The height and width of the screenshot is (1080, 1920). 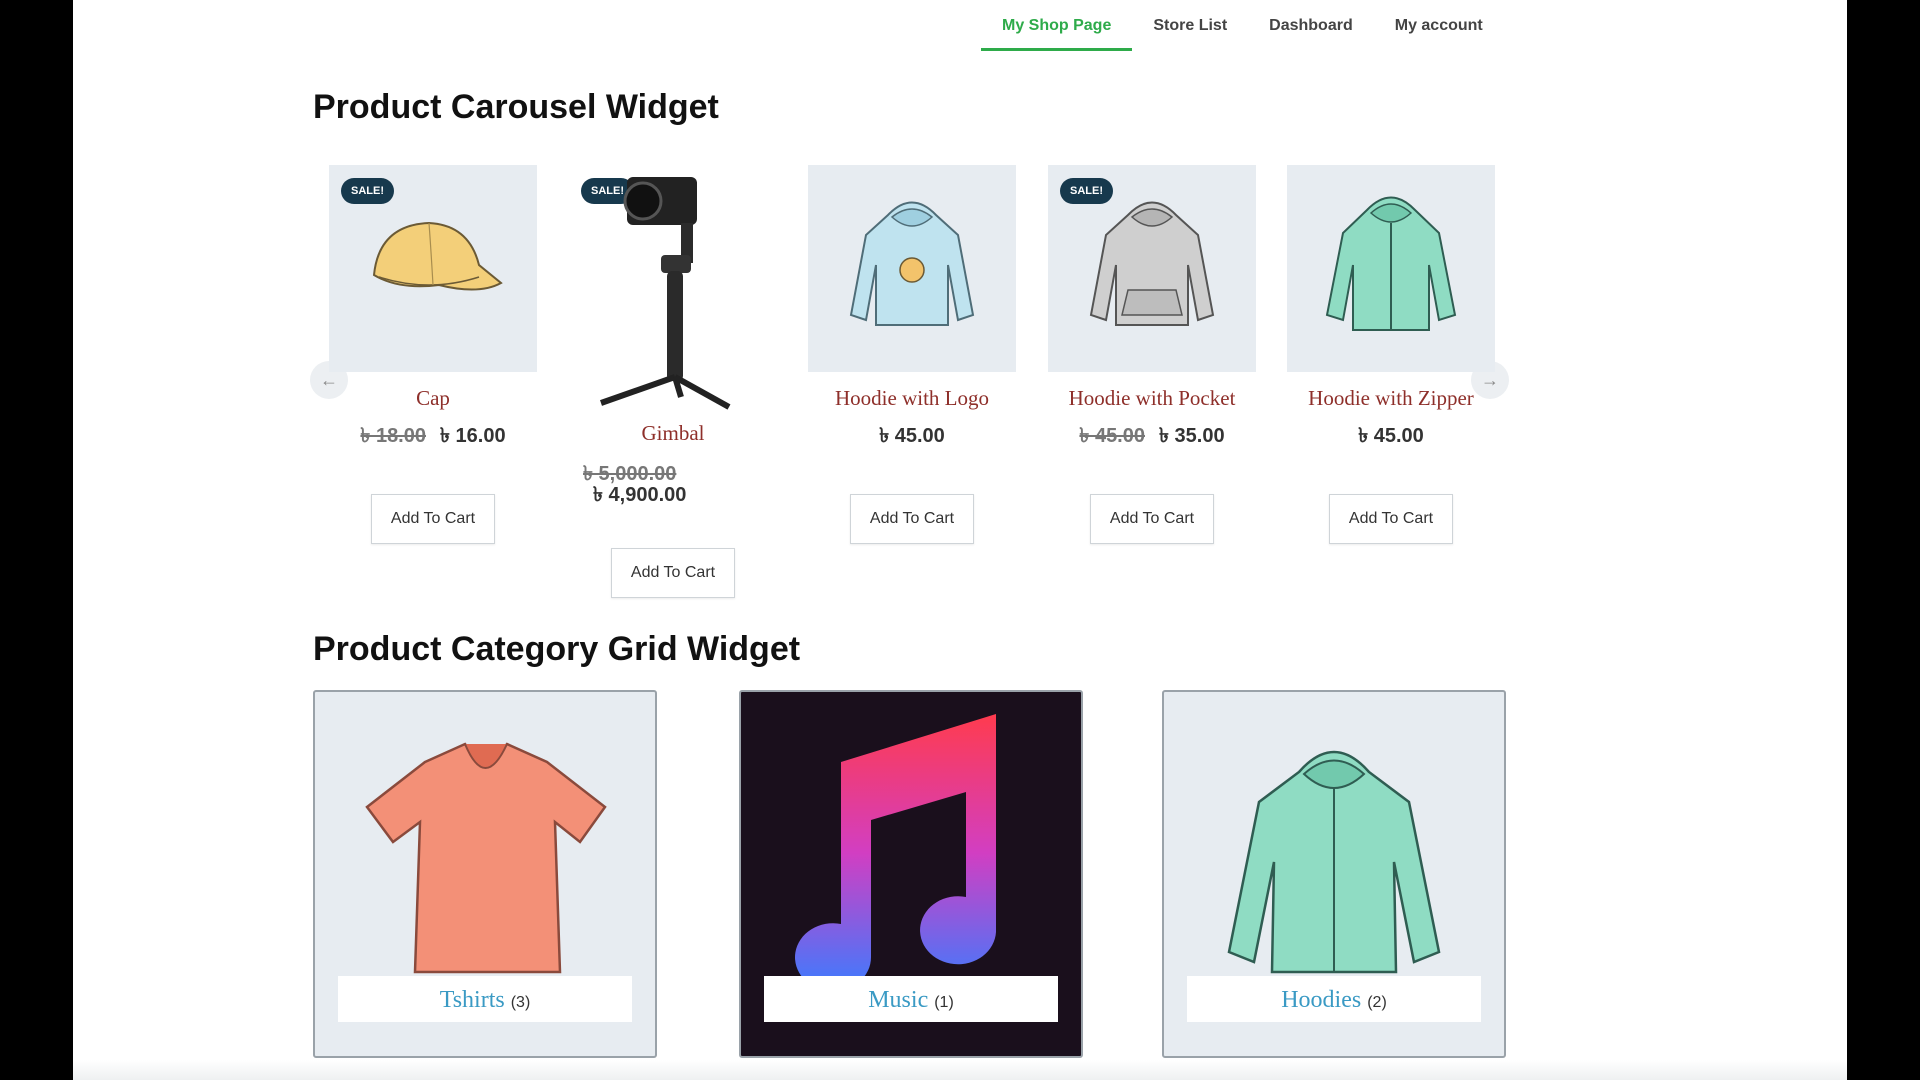 What do you see at coordinates (1321, 1000) in the screenshot?
I see `category-name: Hoodies` at bounding box center [1321, 1000].